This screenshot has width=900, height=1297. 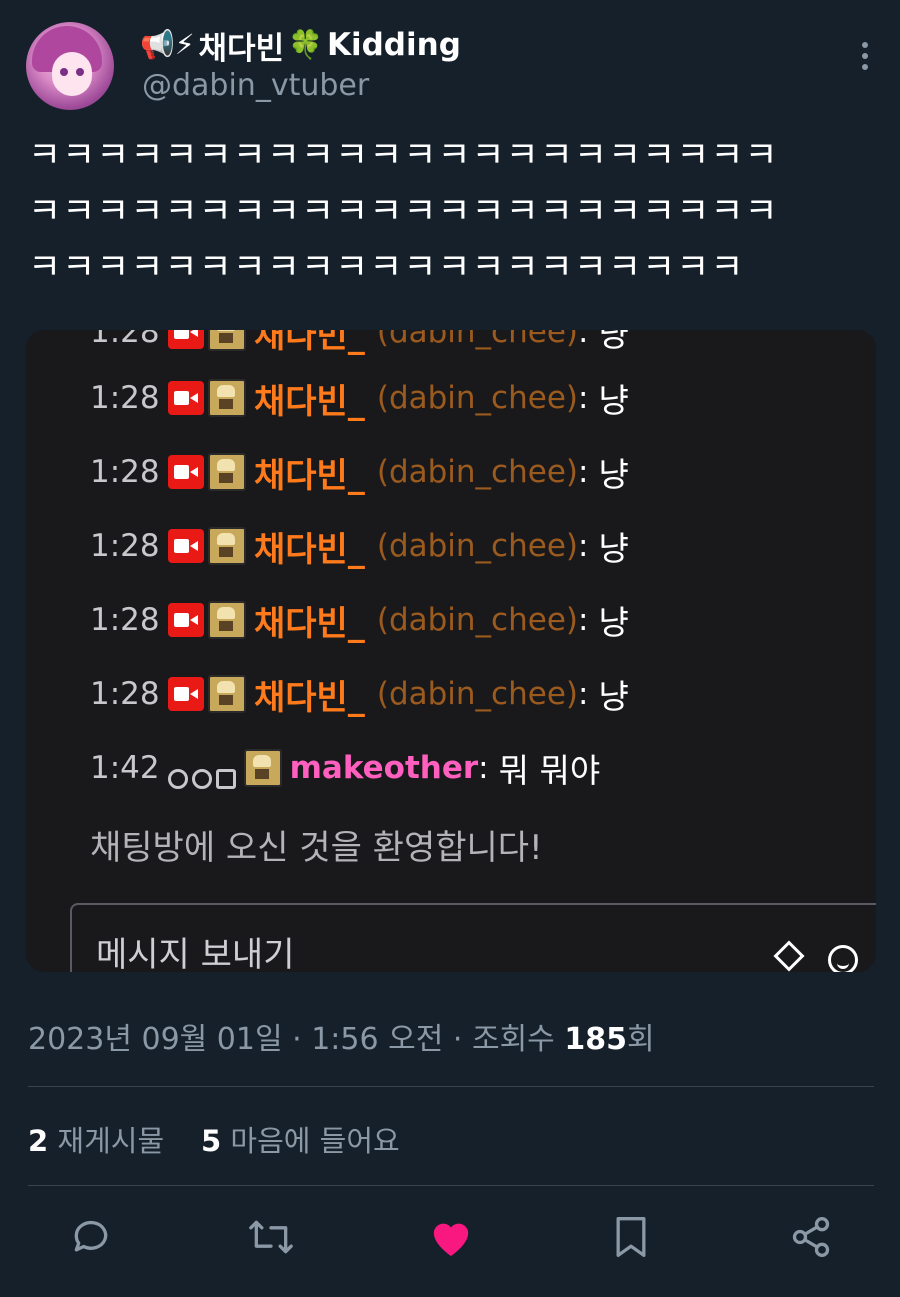 What do you see at coordinates (195, 953) in the screenshot?
I see `chat-input-placeholder: 메시지 보내기` at bounding box center [195, 953].